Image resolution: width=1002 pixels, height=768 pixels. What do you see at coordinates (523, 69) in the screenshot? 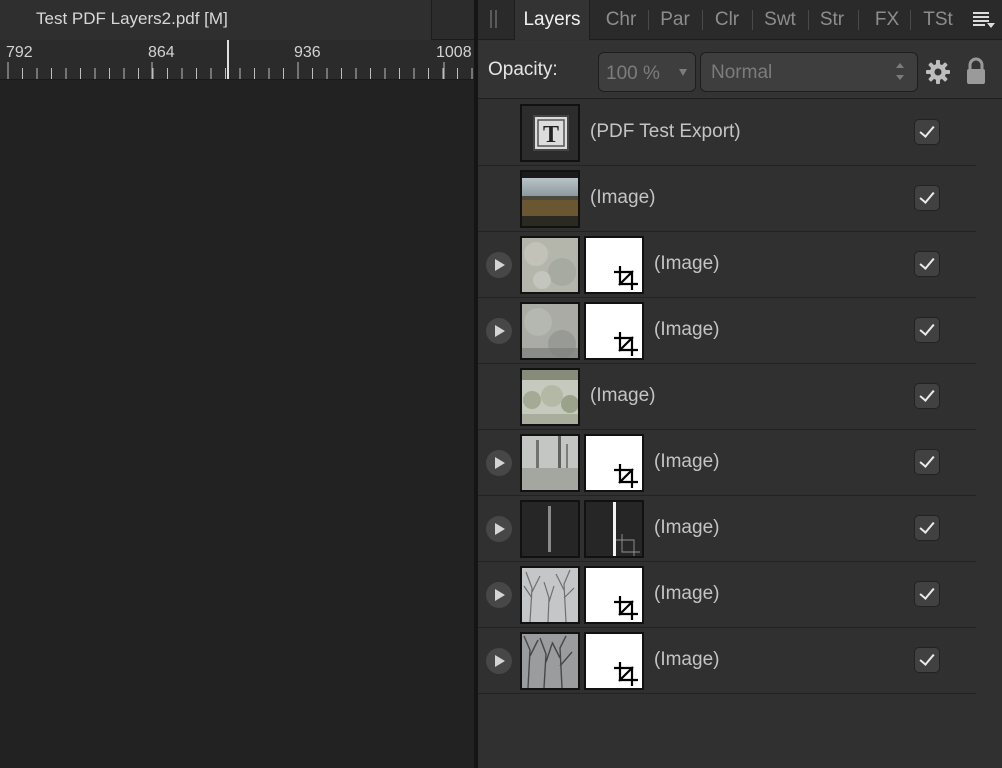
I see `opacity-label: Opacity:` at bounding box center [523, 69].